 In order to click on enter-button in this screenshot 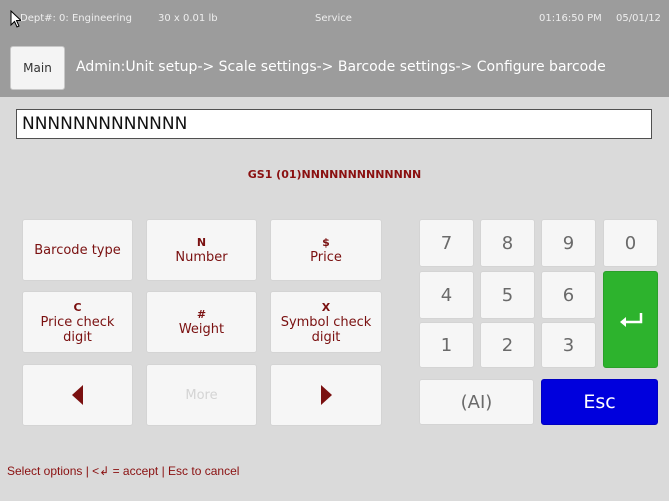, I will do `click(630, 319)`.